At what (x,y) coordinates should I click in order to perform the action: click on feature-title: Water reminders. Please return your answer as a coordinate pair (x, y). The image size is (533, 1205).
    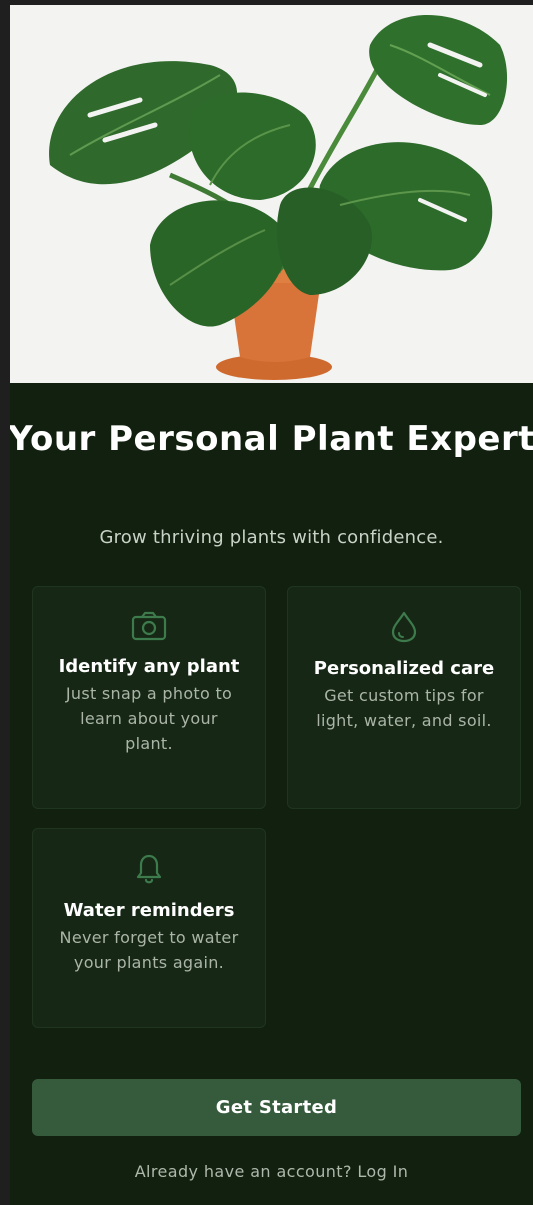
    Looking at the image, I should click on (149, 910).